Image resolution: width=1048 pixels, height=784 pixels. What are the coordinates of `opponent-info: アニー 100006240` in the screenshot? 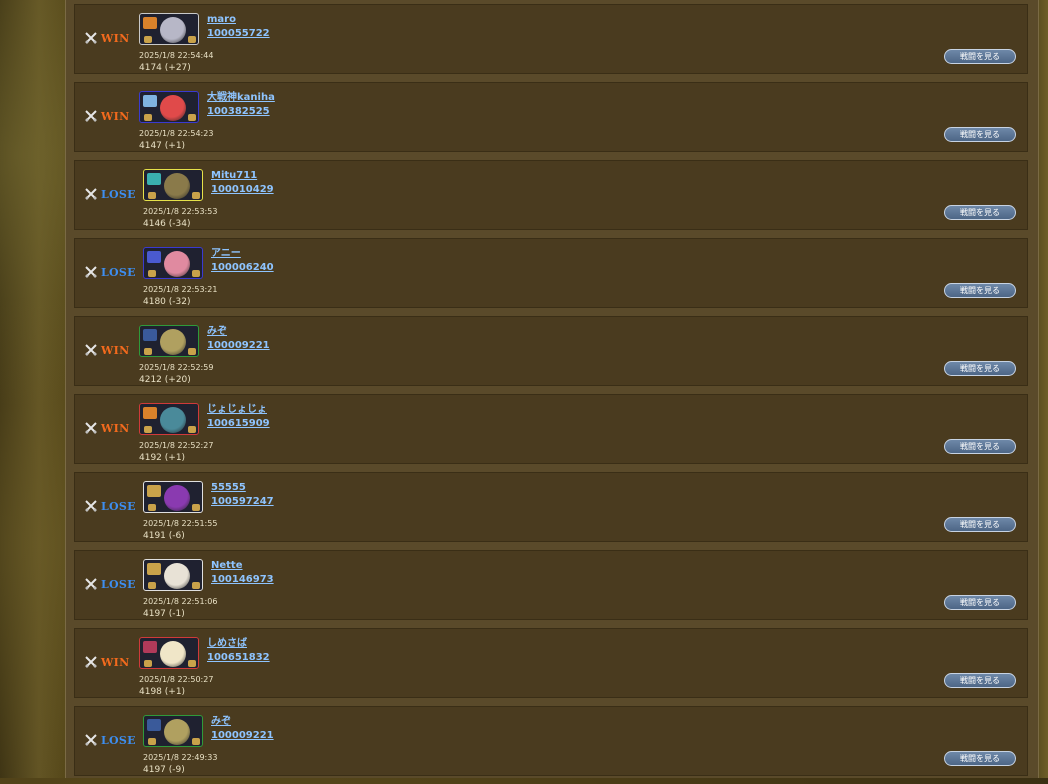 It's located at (242, 261).